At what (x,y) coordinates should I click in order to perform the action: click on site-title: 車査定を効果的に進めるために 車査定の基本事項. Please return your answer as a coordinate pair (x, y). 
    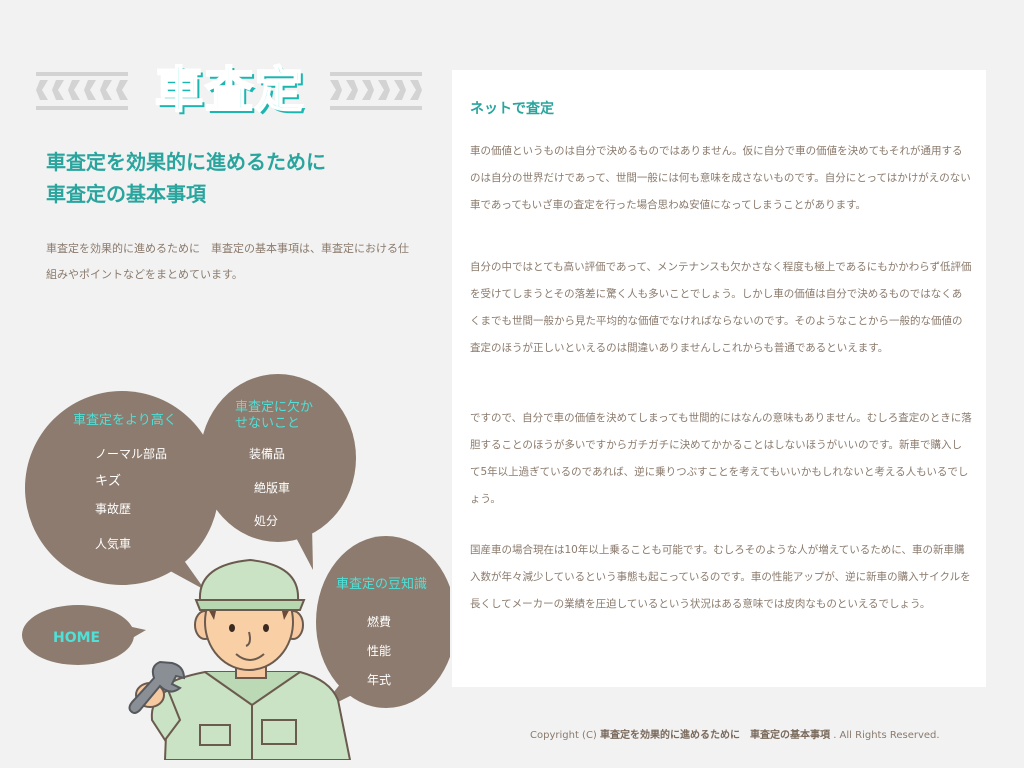
    Looking at the image, I should click on (236, 178).